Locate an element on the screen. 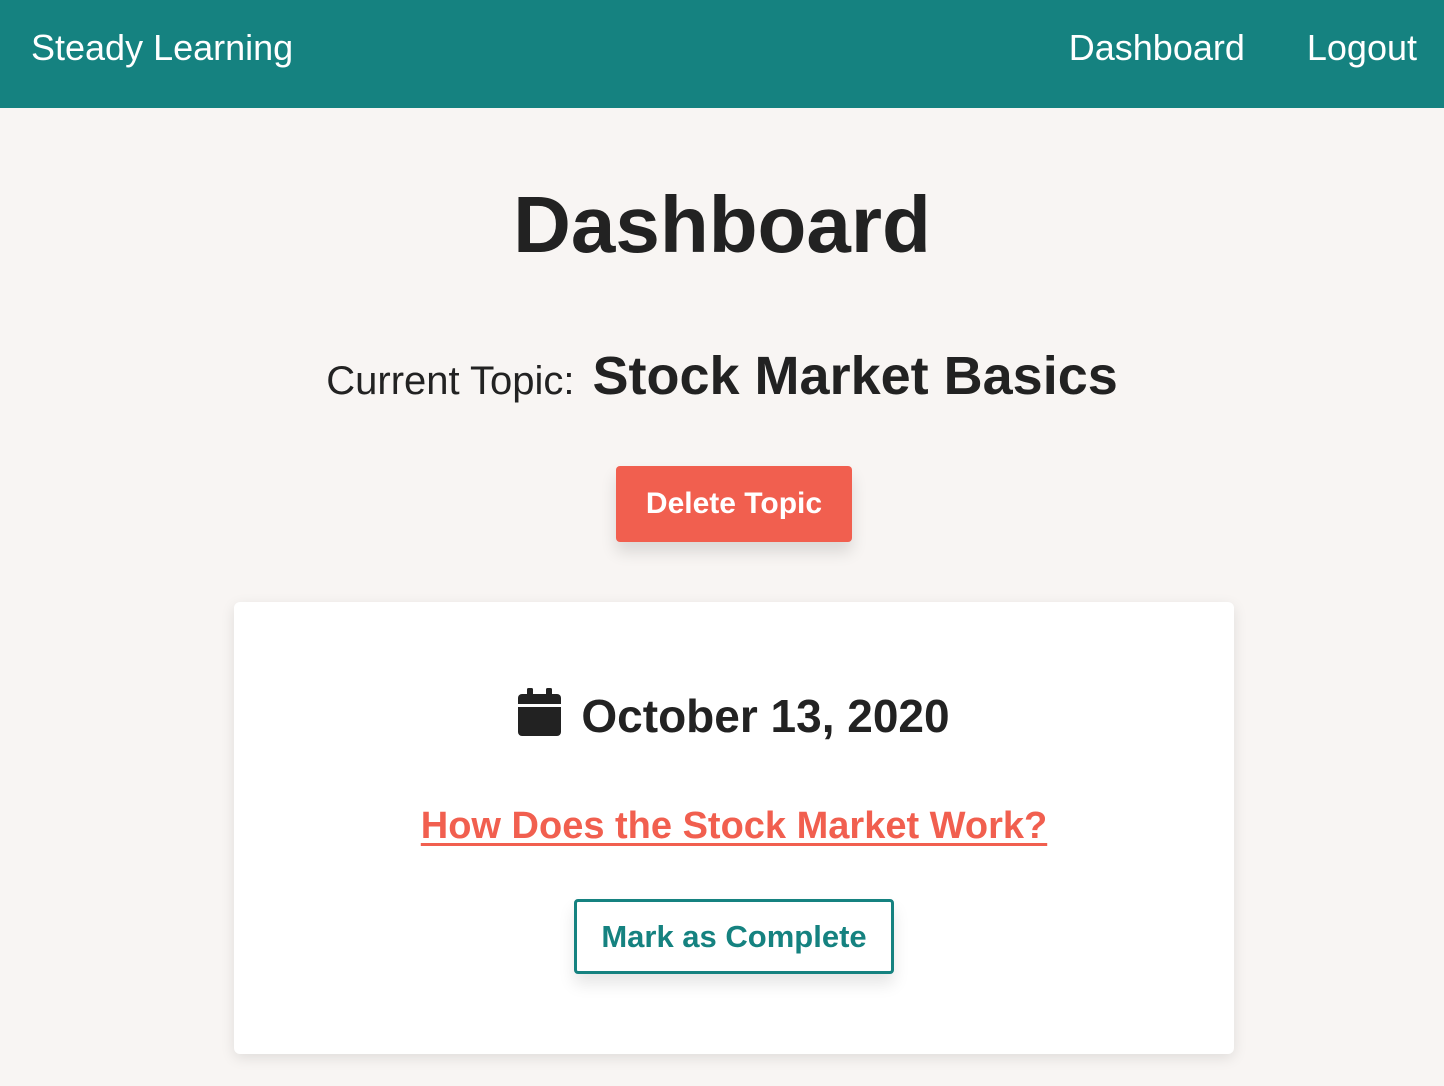  mark-complete-button: Mark as Complete is located at coordinates (734, 936).